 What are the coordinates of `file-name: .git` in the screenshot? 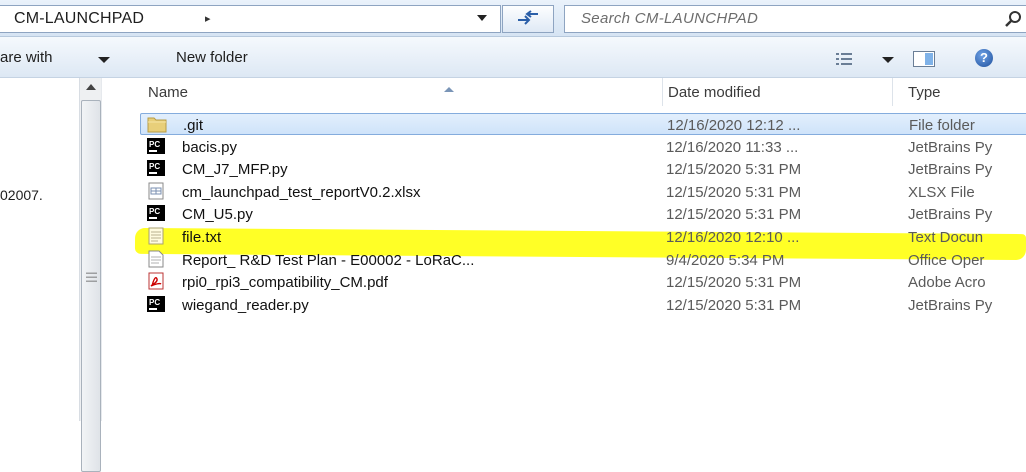 It's located at (193, 125).